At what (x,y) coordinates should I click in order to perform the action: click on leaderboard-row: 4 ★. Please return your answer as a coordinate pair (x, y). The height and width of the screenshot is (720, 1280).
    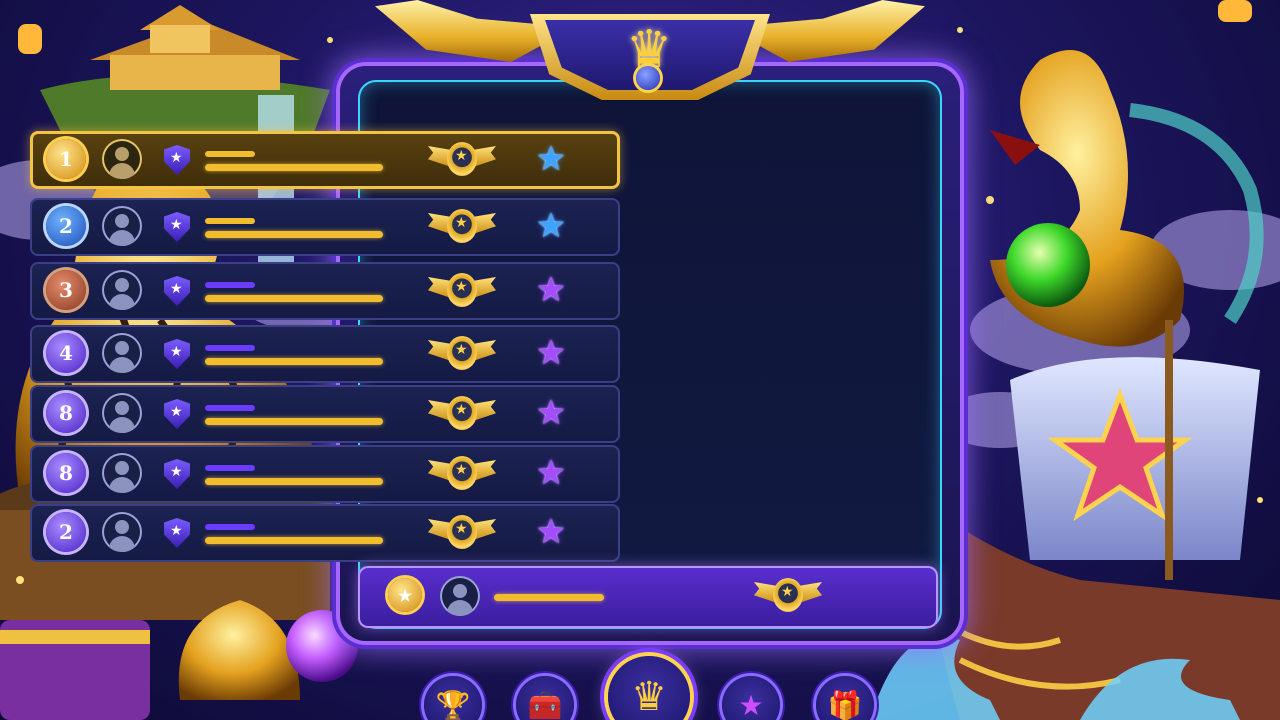
    Looking at the image, I should click on (325, 354).